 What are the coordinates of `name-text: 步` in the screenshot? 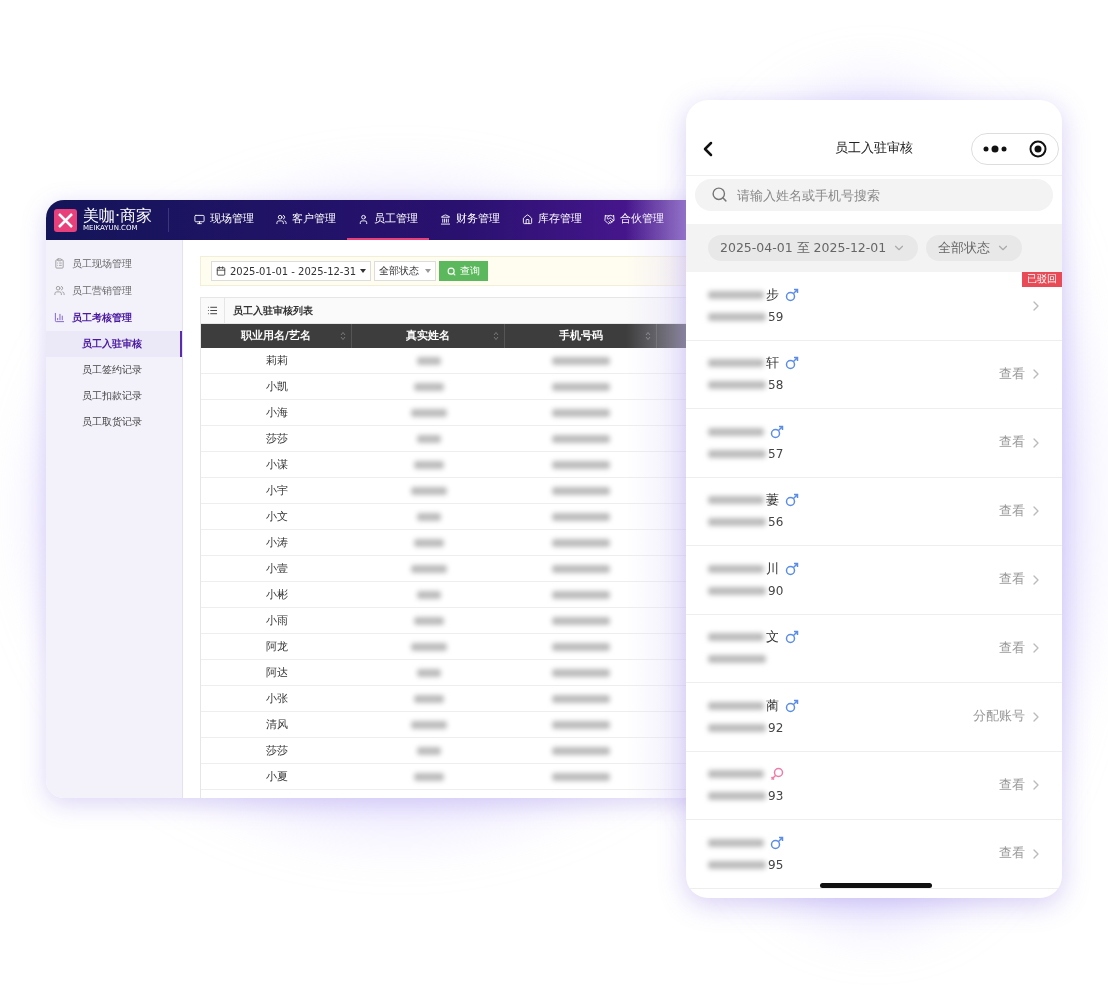 It's located at (772, 294).